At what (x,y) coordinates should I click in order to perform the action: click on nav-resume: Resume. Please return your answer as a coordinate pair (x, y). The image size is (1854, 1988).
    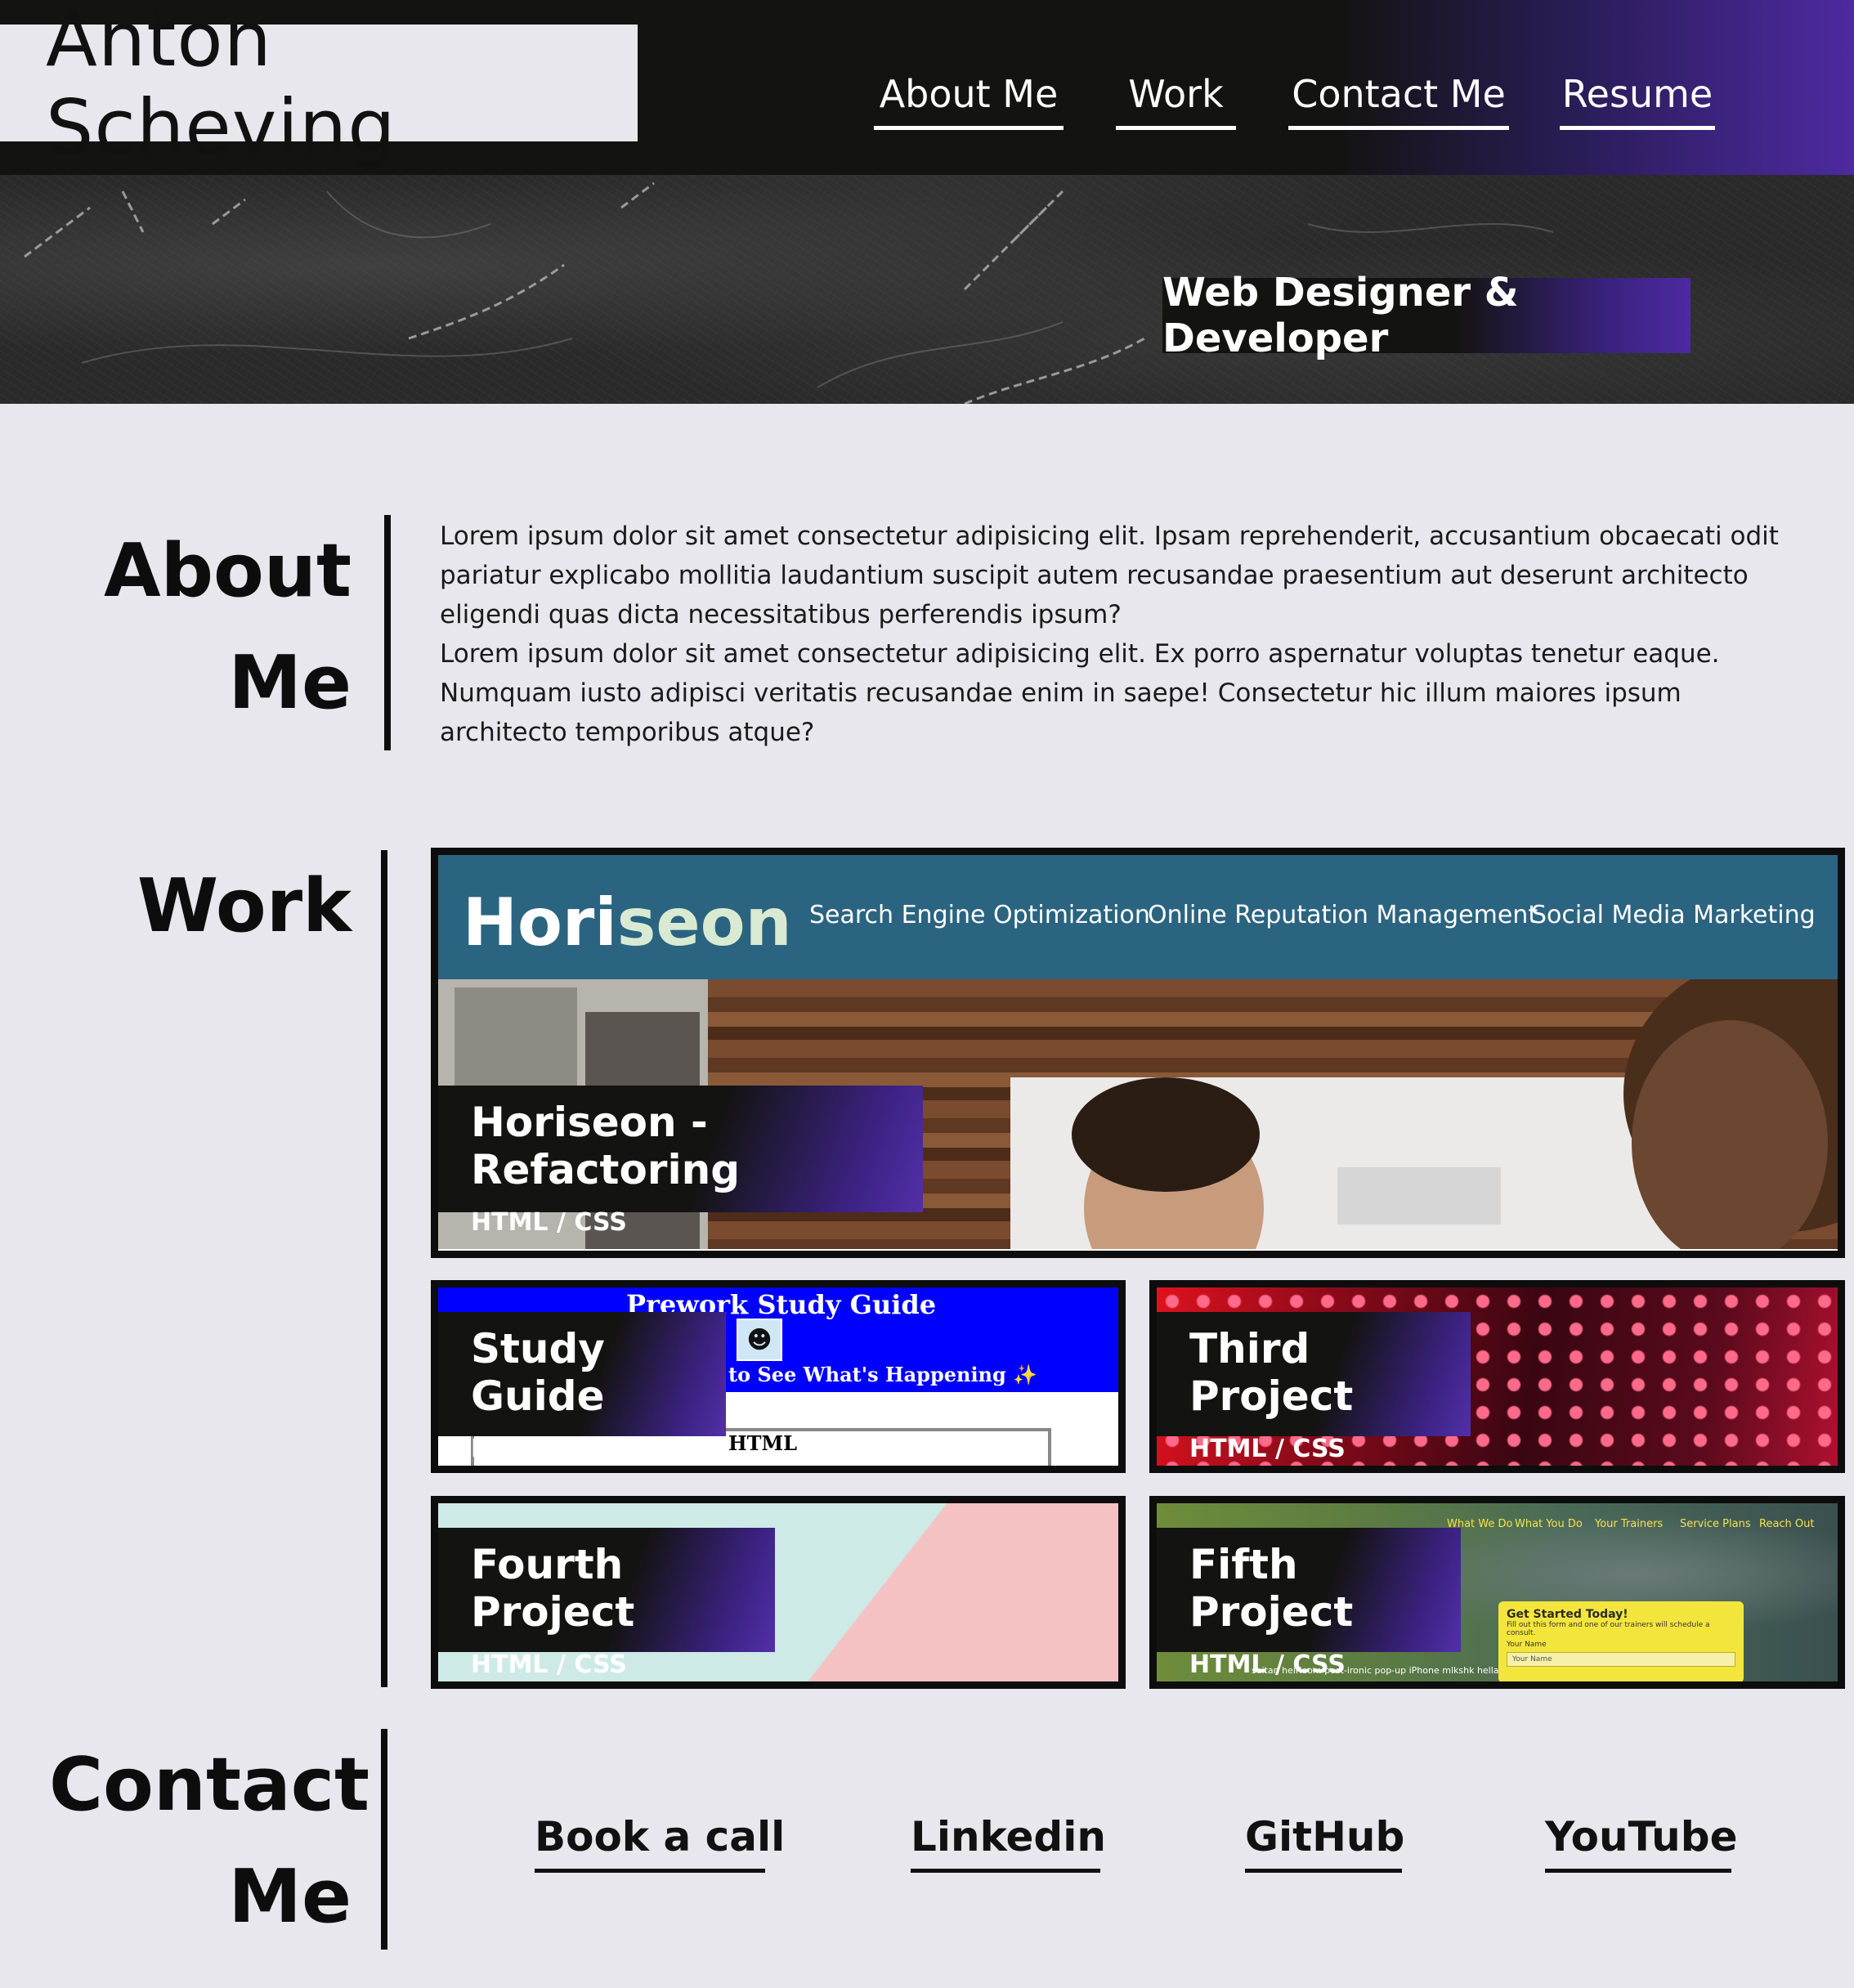
    Looking at the image, I should click on (1637, 101).